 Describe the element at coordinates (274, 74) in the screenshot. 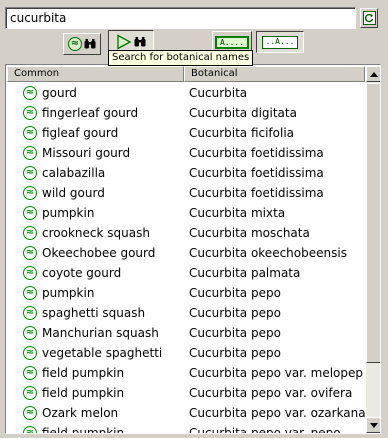

I see `column-header-botanical: Botanical` at that location.